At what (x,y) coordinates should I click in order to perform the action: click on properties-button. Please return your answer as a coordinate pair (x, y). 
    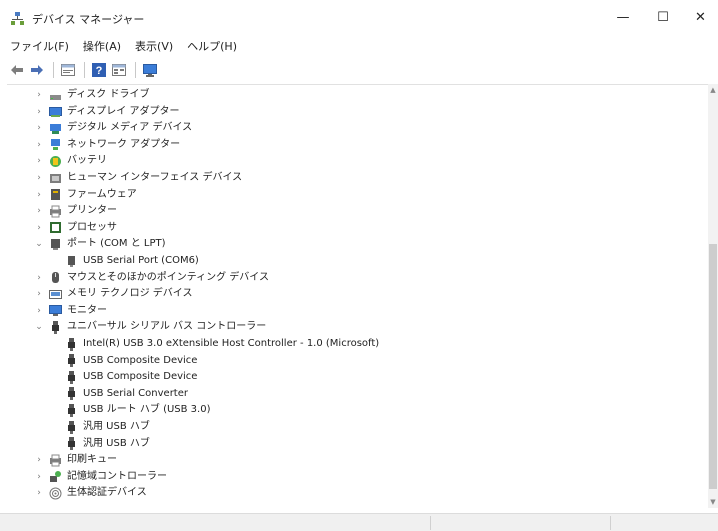
    Looking at the image, I should click on (68, 70).